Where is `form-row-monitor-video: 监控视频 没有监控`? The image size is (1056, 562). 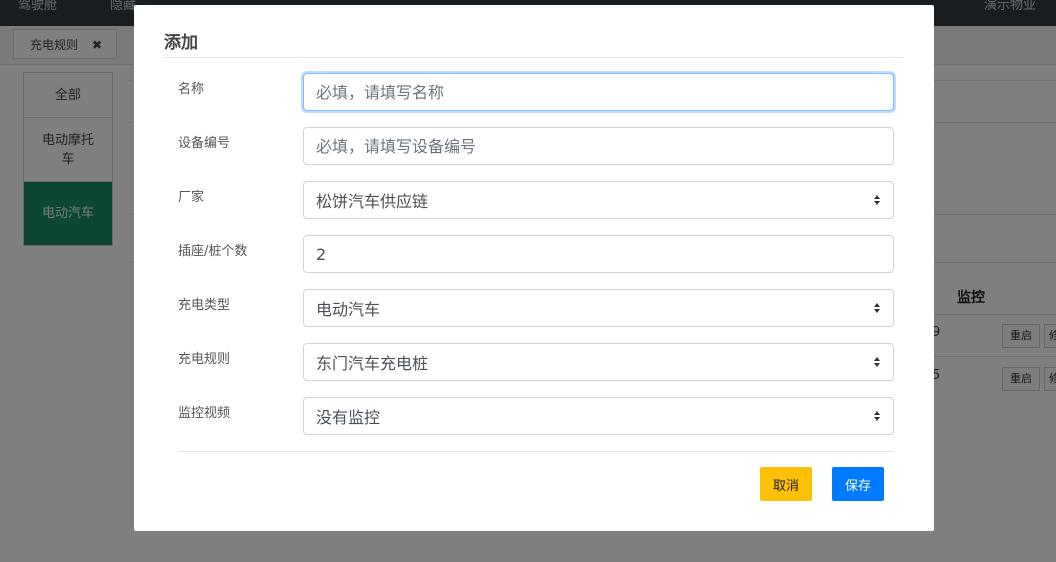 form-row-monitor-video: 监控视频 没有监控 is located at coordinates (536, 416).